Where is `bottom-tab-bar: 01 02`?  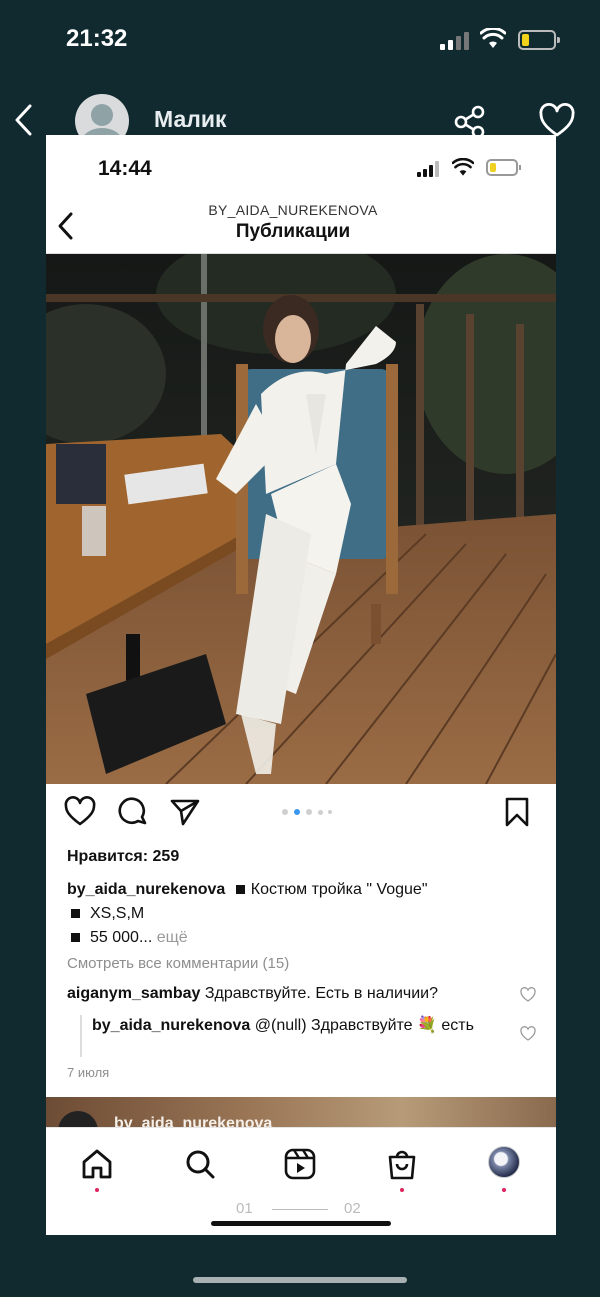
bottom-tab-bar: 01 02 is located at coordinates (301, 1181).